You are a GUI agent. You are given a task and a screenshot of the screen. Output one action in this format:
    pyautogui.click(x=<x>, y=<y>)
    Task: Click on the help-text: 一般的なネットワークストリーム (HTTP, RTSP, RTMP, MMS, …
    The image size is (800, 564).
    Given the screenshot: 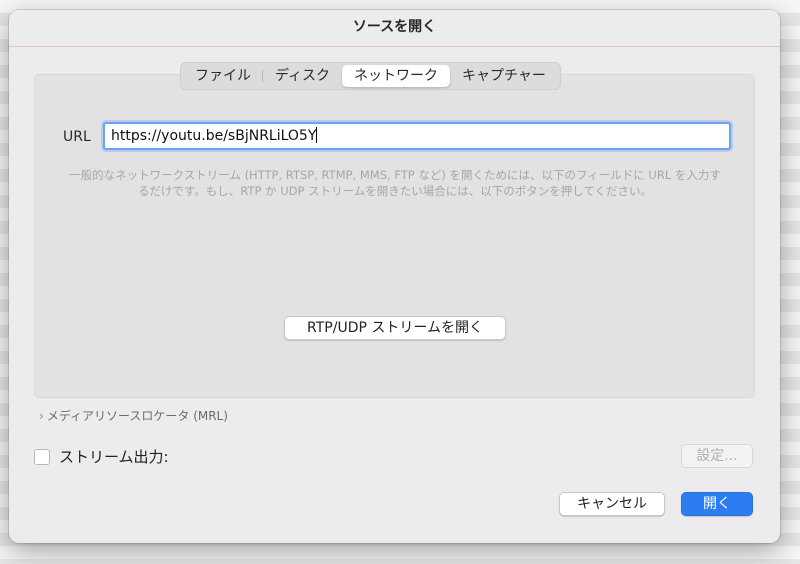 What is the action you would take?
    pyautogui.click(x=395, y=183)
    